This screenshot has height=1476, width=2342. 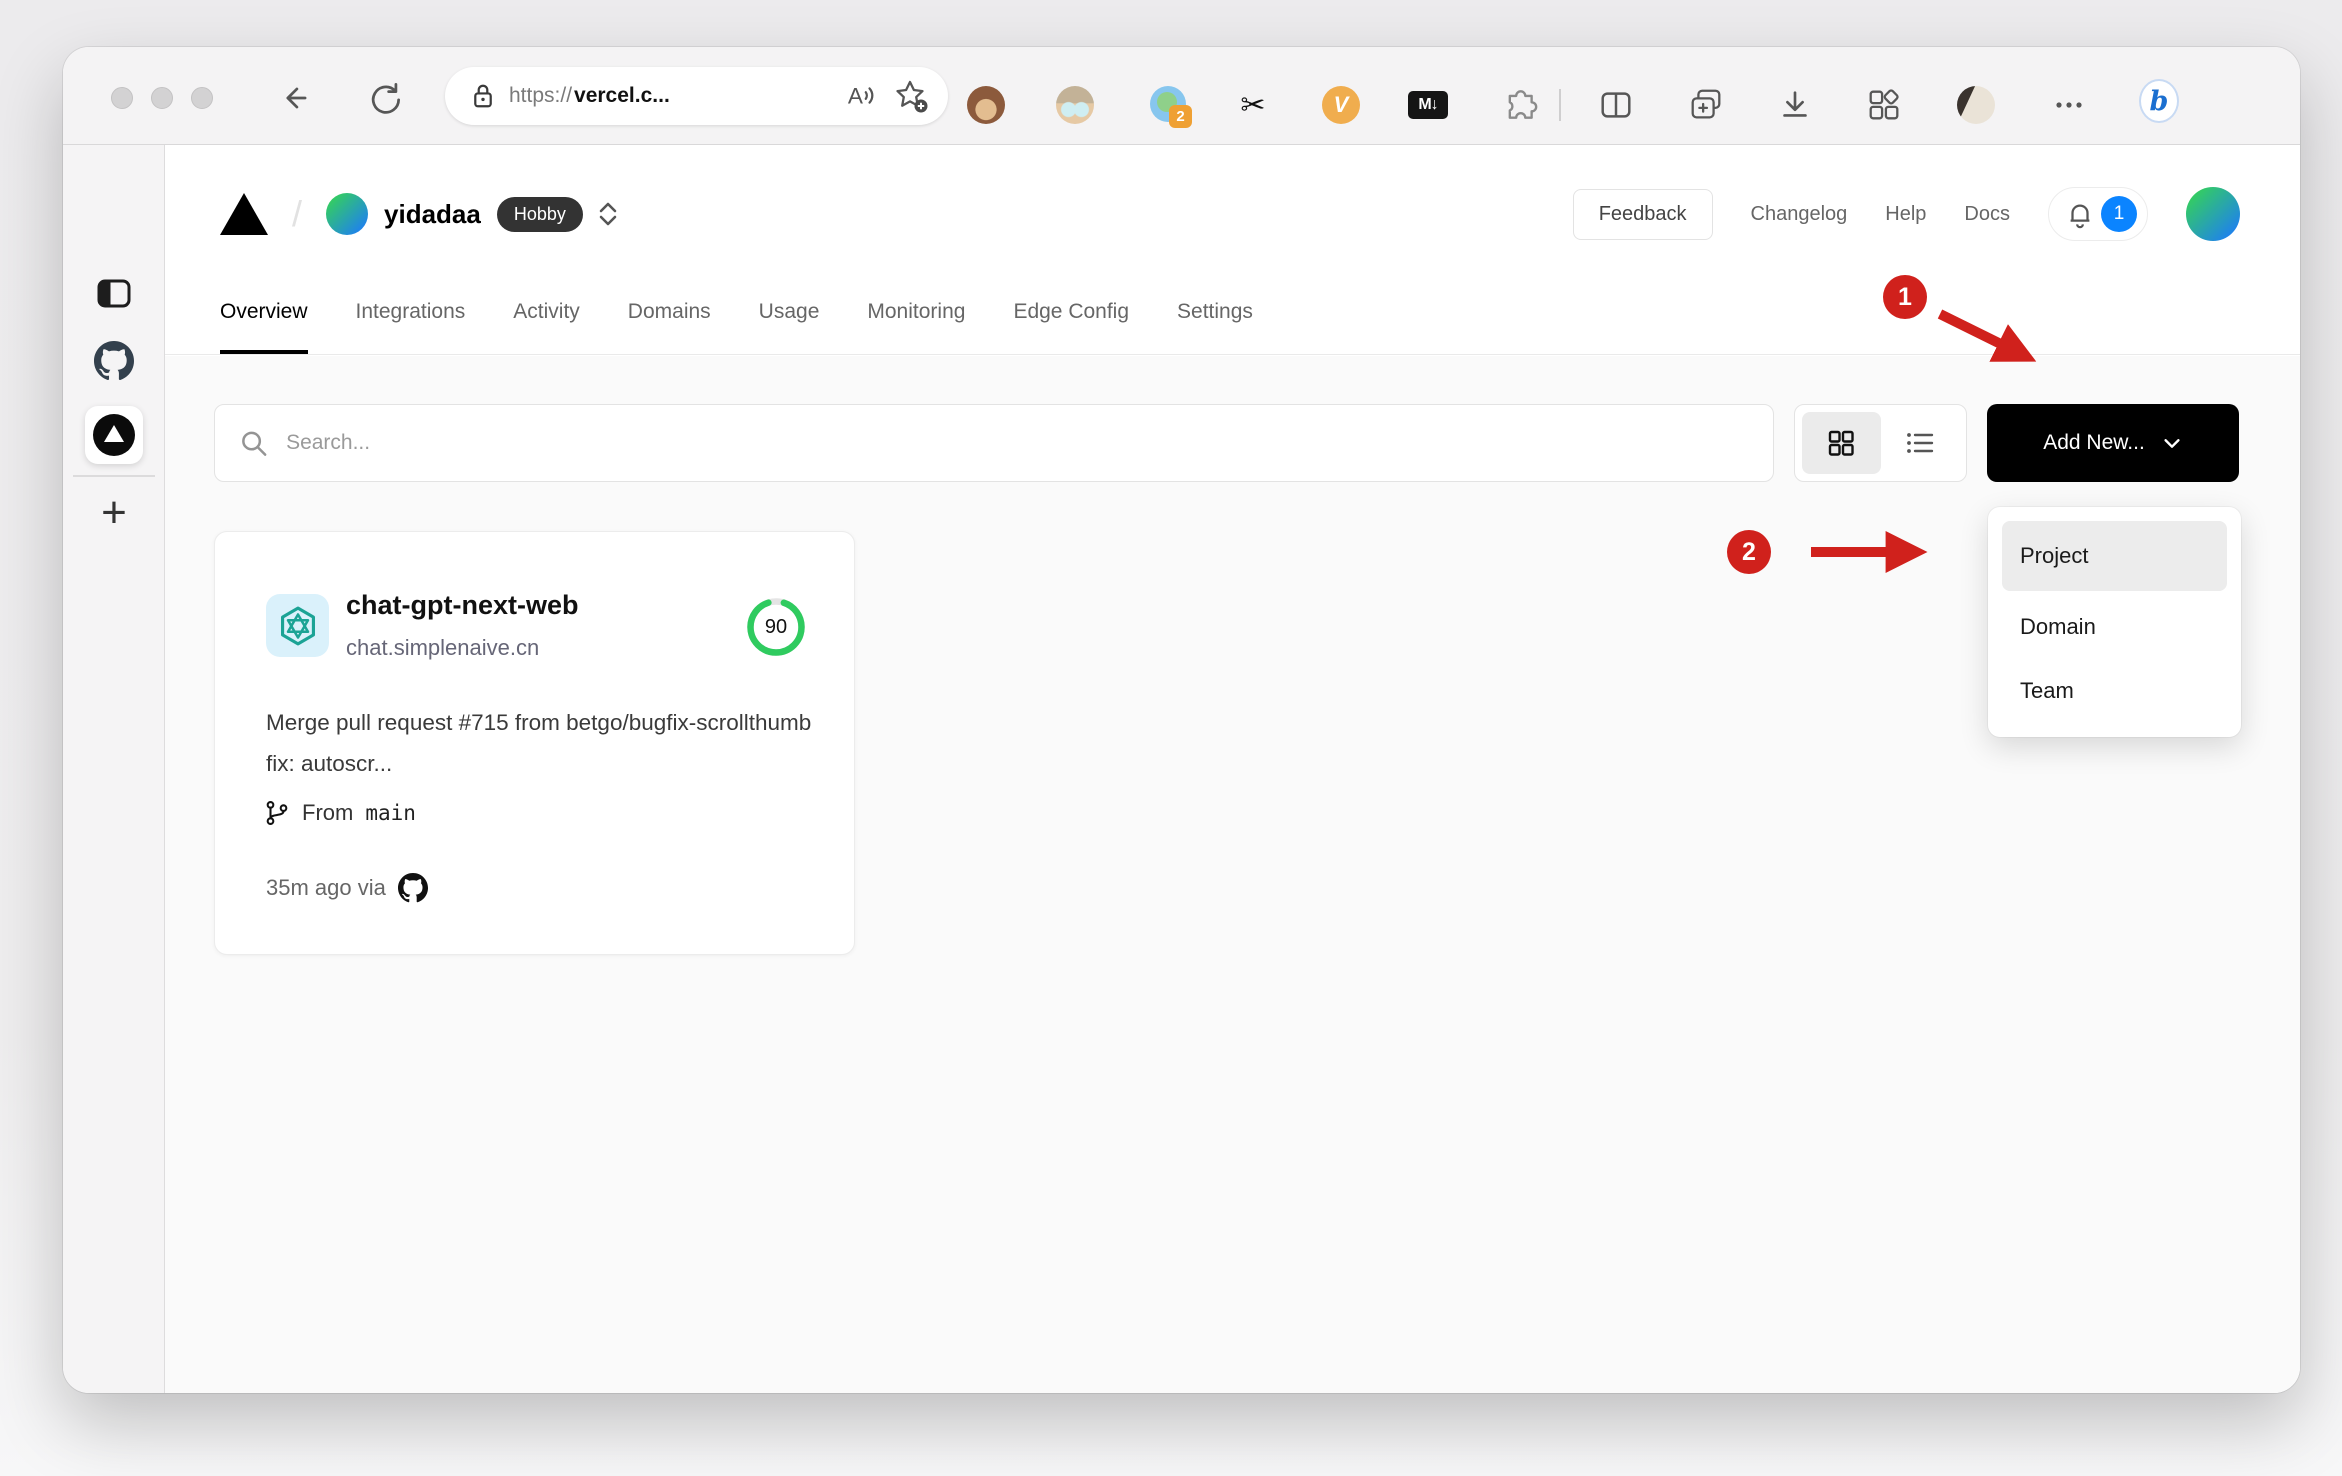 What do you see at coordinates (2213, 214) in the screenshot?
I see `user-avatar` at bounding box center [2213, 214].